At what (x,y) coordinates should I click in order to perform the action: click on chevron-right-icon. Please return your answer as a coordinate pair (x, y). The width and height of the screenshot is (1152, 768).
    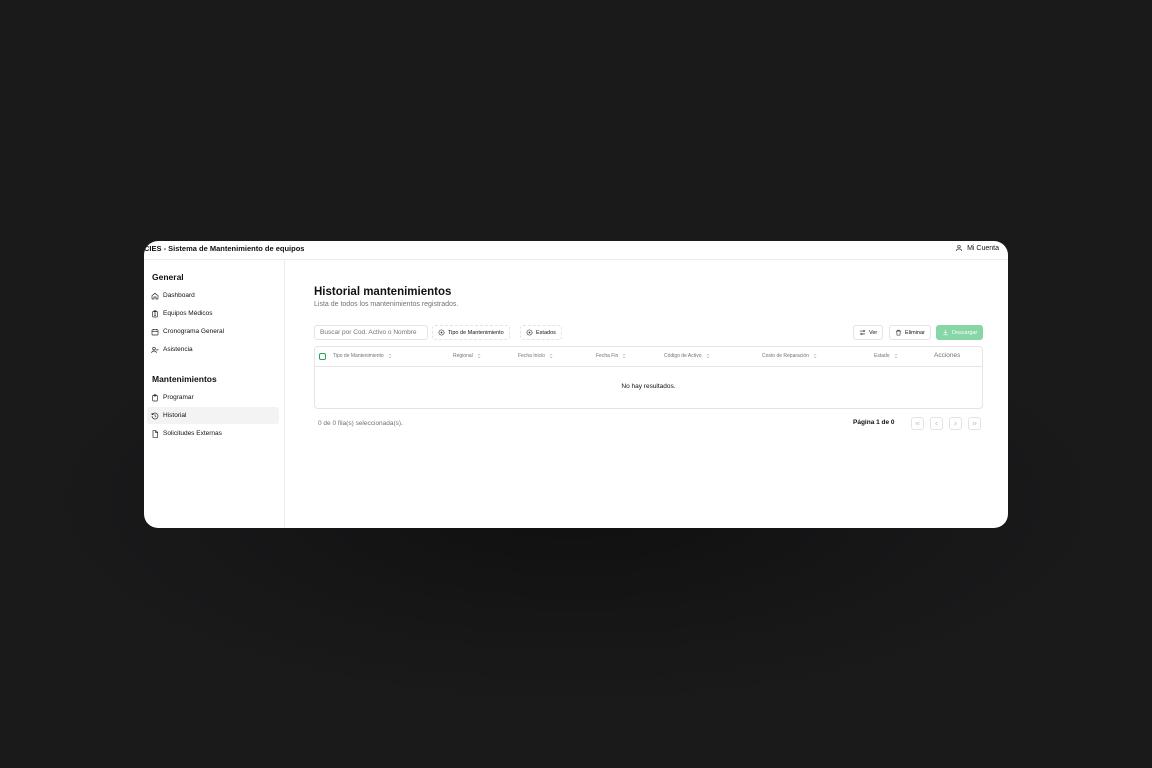
    Looking at the image, I should click on (955, 423).